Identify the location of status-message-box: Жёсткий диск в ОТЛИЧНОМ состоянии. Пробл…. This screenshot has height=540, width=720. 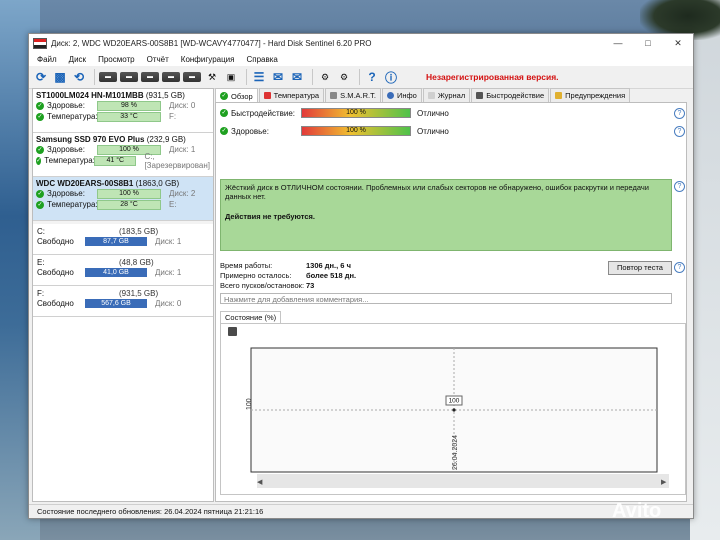
(446, 215).